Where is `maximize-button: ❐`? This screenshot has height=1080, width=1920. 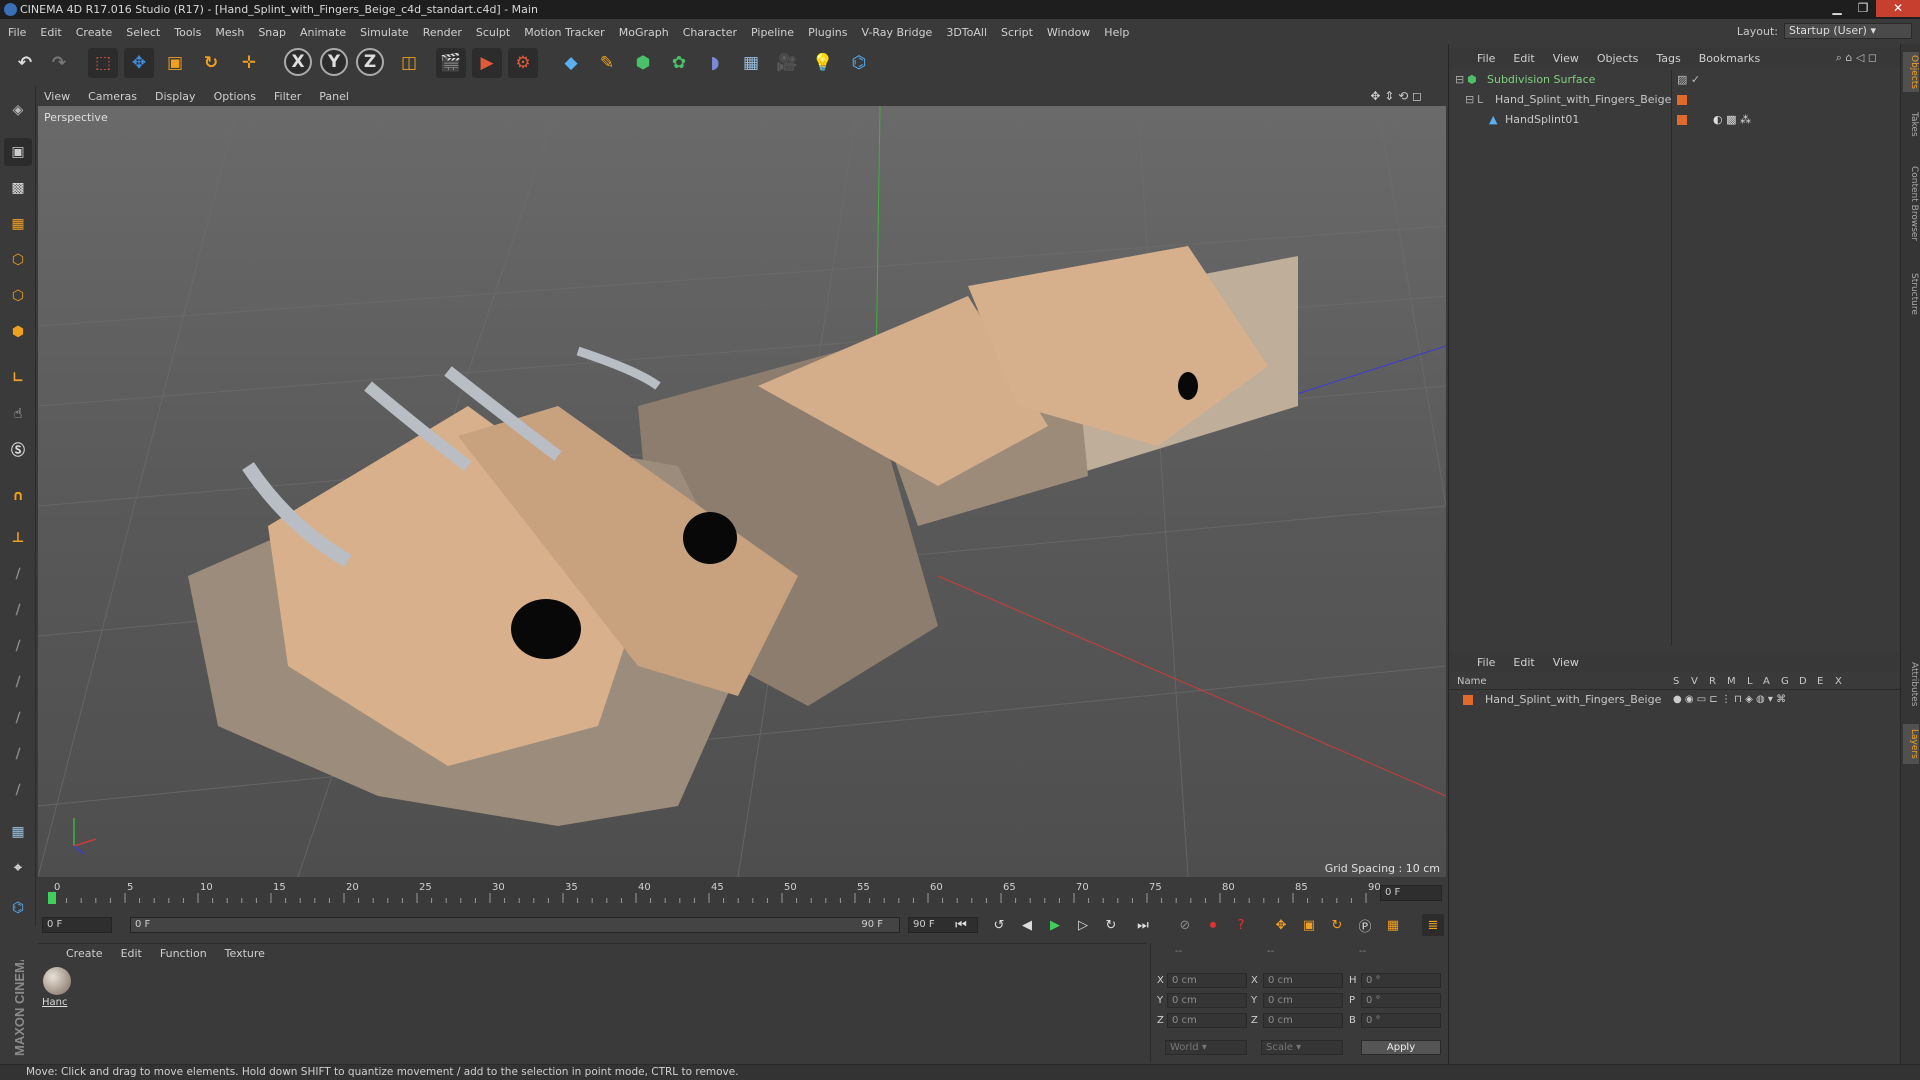
maximize-button: ❐ is located at coordinates (1863, 8).